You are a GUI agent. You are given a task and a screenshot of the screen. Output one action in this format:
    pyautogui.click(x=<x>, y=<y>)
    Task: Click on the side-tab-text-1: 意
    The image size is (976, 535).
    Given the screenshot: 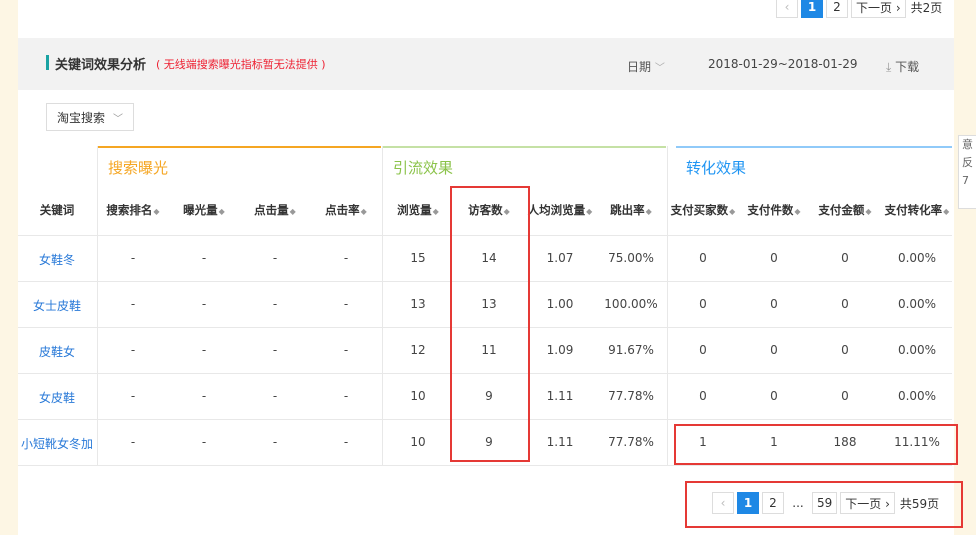 What is the action you would take?
    pyautogui.click(x=967, y=144)
    